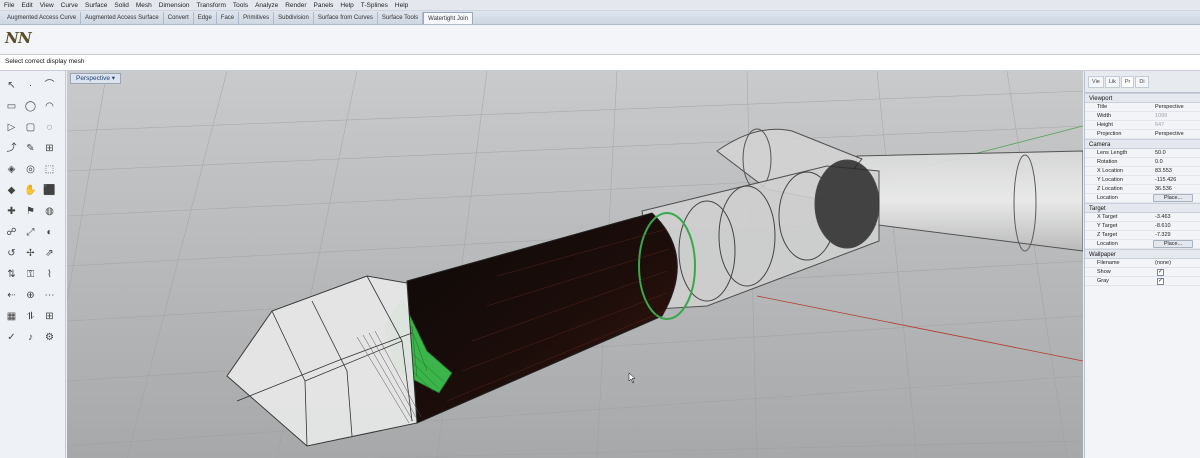  I want to click on menu-item: Transform, so click(211, 5).